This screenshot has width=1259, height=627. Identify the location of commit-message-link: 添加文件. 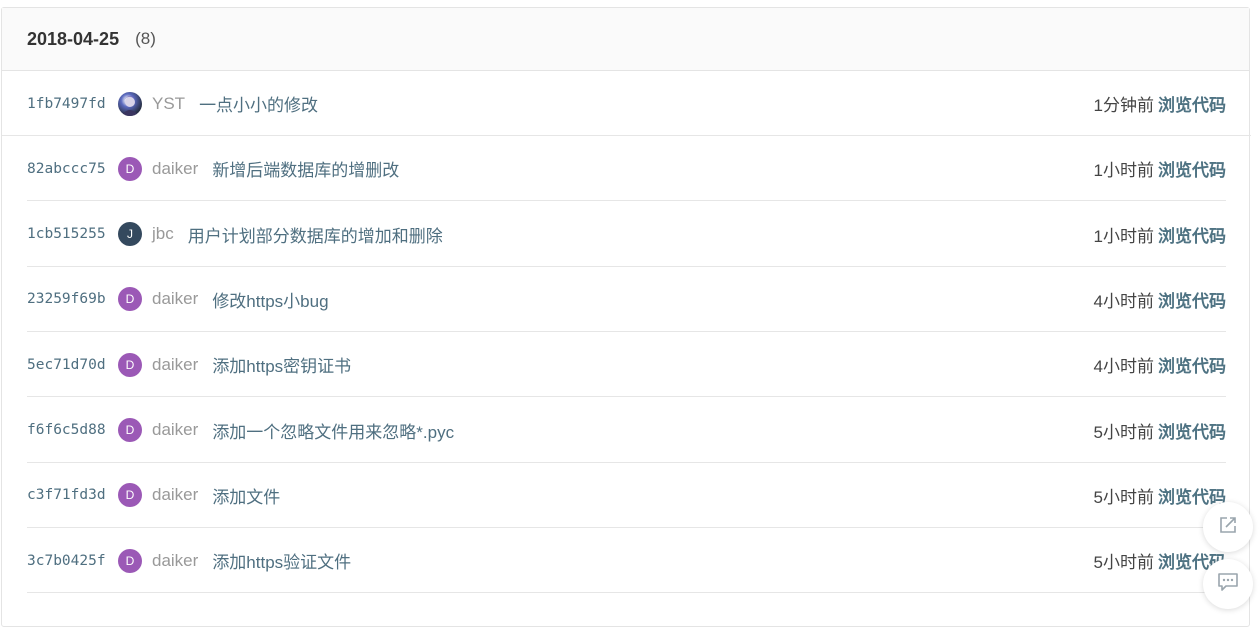
(246, 495).